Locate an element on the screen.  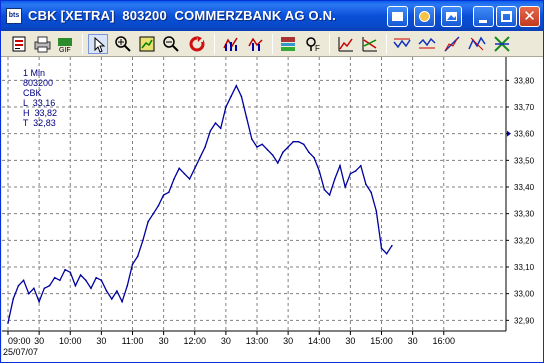
y-tick-label: 33,30 is located at coordinates (524, 214).